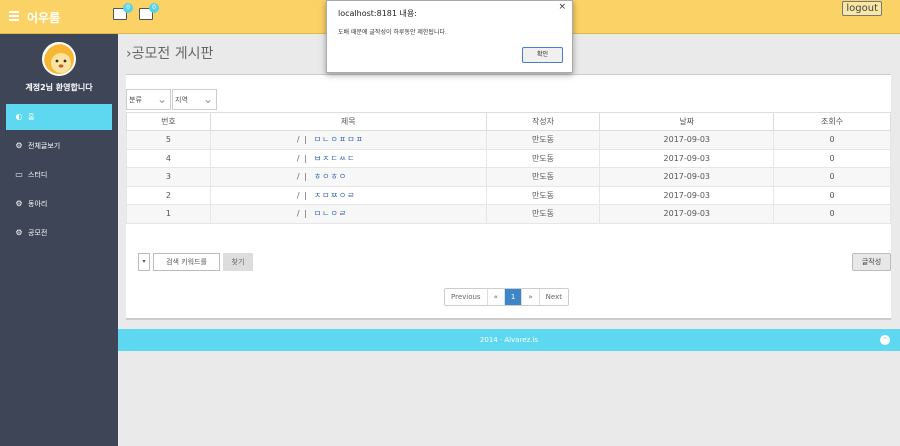  I want to click on search-button: 찾기, so click(238, 262).